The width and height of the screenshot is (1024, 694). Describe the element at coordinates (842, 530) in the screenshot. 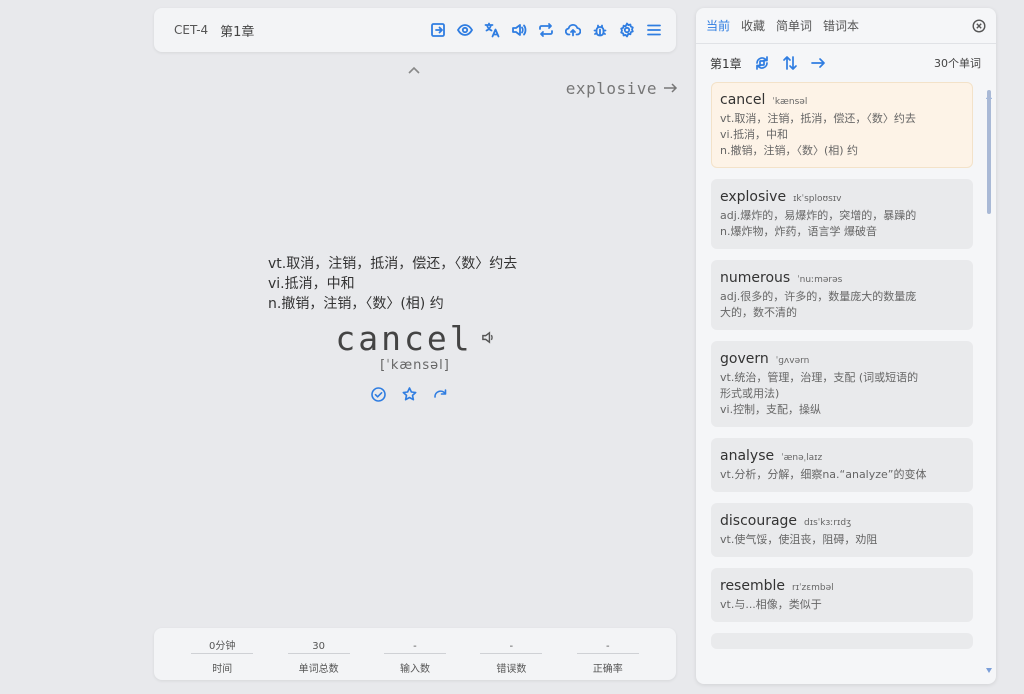

I see `word-card: discourage dɪsˈkɜːrɪdʒ vt.使气馁，使沮丧，阻碍，劝阻` at that location.